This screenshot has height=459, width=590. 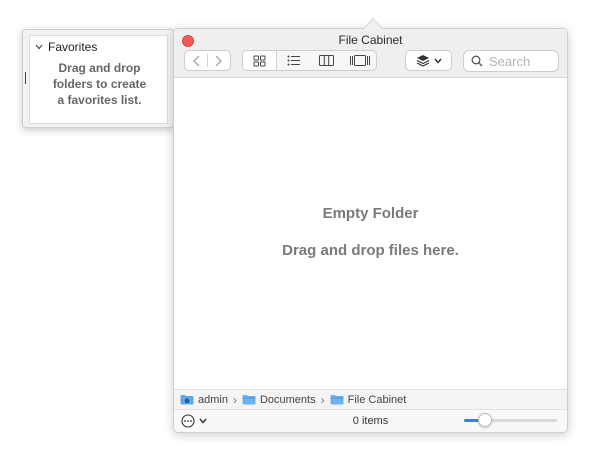 I want to click on favorites-header-label: Favorites, so click(x=73, y=47).